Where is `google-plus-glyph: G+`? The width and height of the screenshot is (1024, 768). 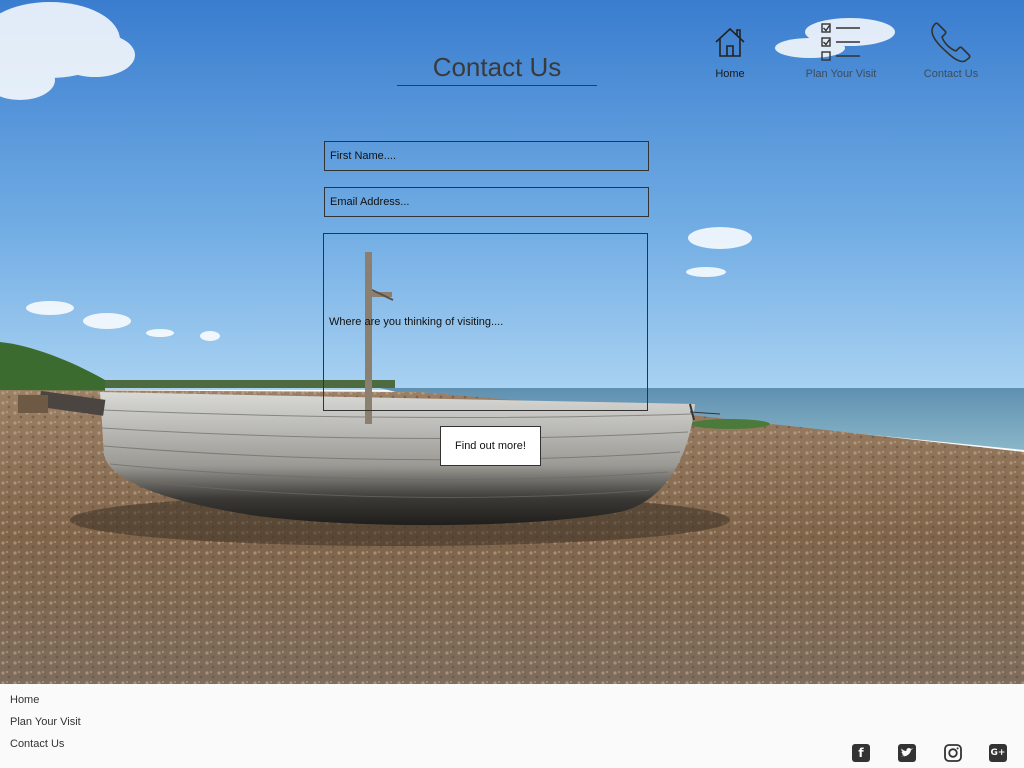 google-plus-glyph: G+ is located at coordinates (998, 753).